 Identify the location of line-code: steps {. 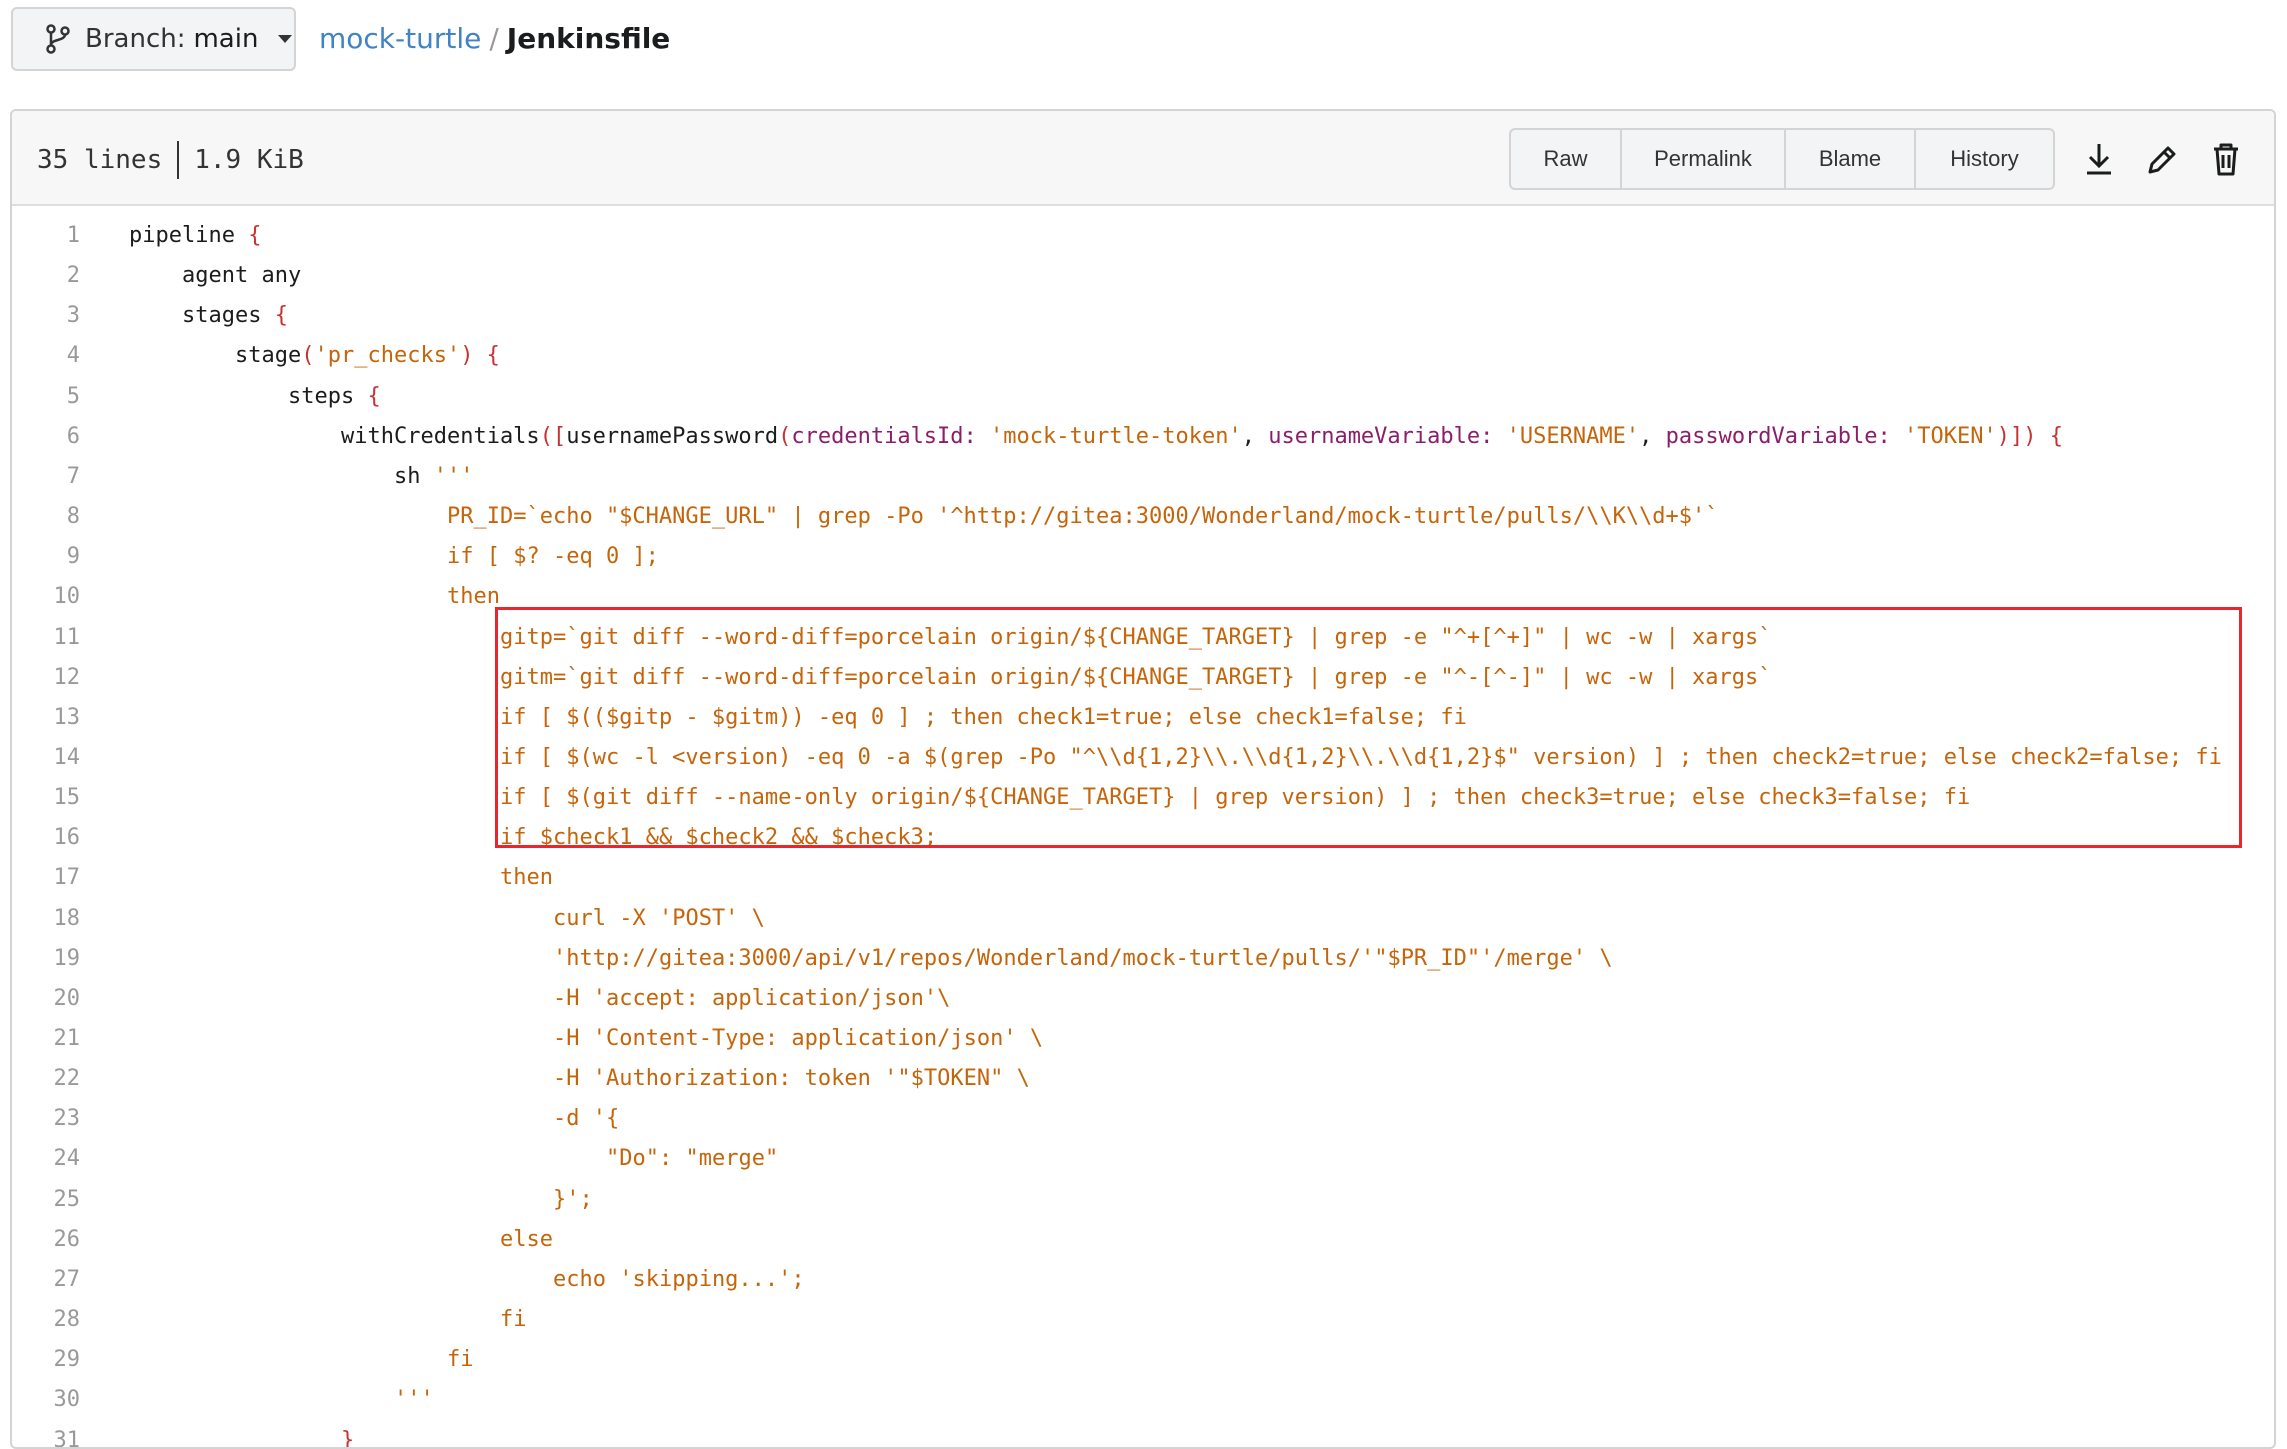
(334, 397).